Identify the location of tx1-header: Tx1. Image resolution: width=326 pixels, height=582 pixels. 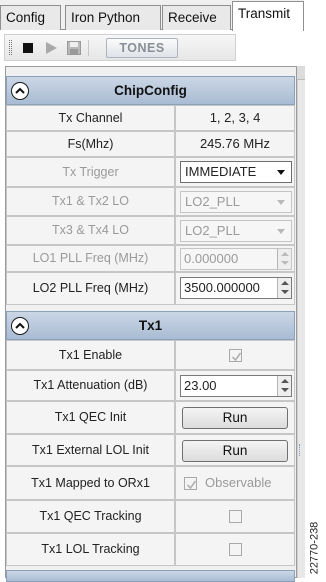
(150, 325).